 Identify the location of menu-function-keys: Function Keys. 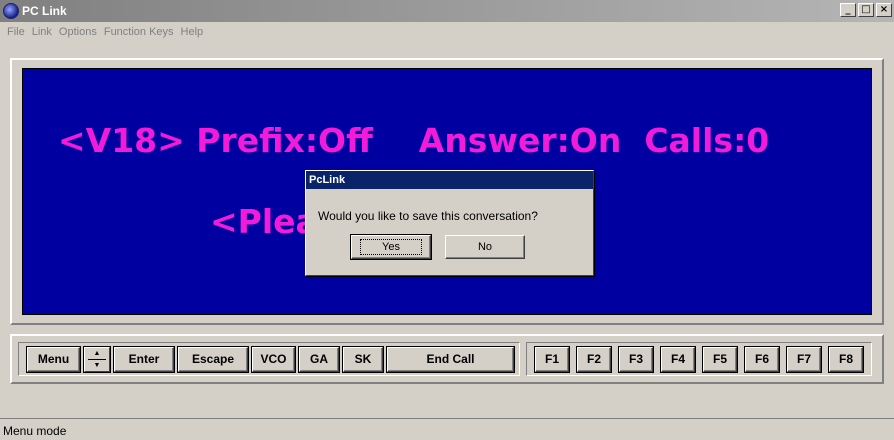
(139, 32).